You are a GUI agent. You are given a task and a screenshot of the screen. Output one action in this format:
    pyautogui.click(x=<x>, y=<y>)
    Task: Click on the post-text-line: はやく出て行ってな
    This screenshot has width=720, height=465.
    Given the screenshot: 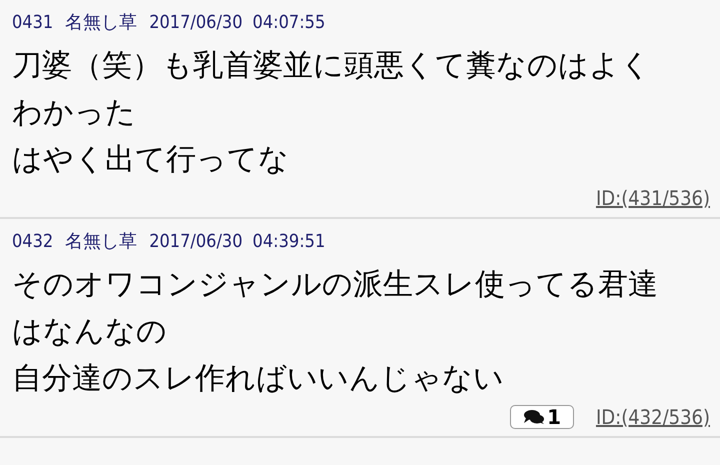 What is the action you would take?
    pyautogui.click(x=150, y=160)
    